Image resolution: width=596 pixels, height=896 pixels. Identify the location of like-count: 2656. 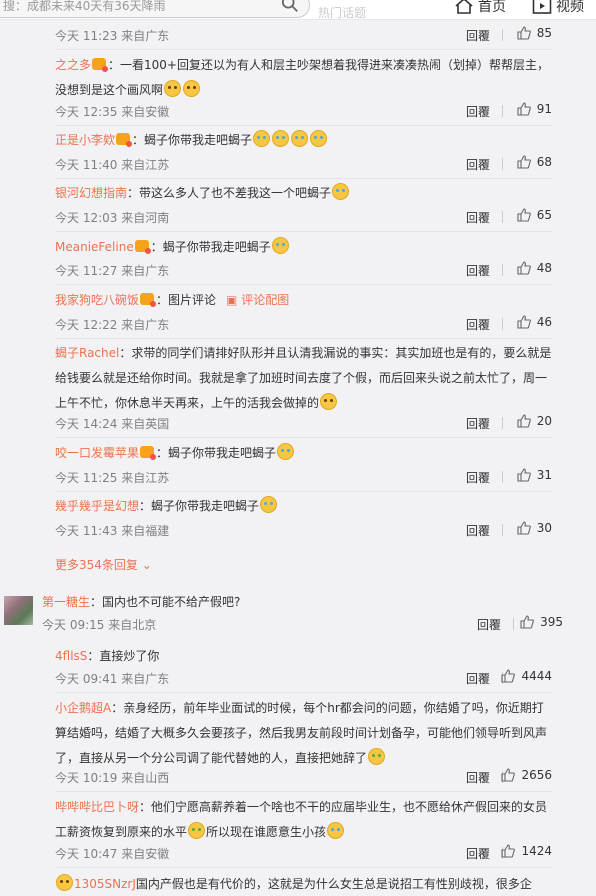
(536, 775).